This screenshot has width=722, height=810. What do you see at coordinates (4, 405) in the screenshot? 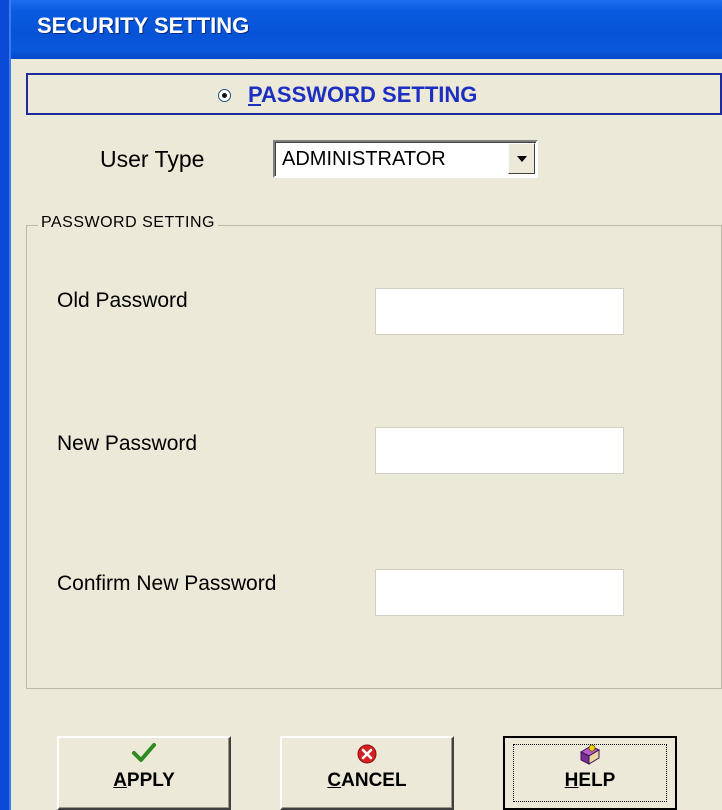
I see `window-left-border` at bounding box center [4, 405].